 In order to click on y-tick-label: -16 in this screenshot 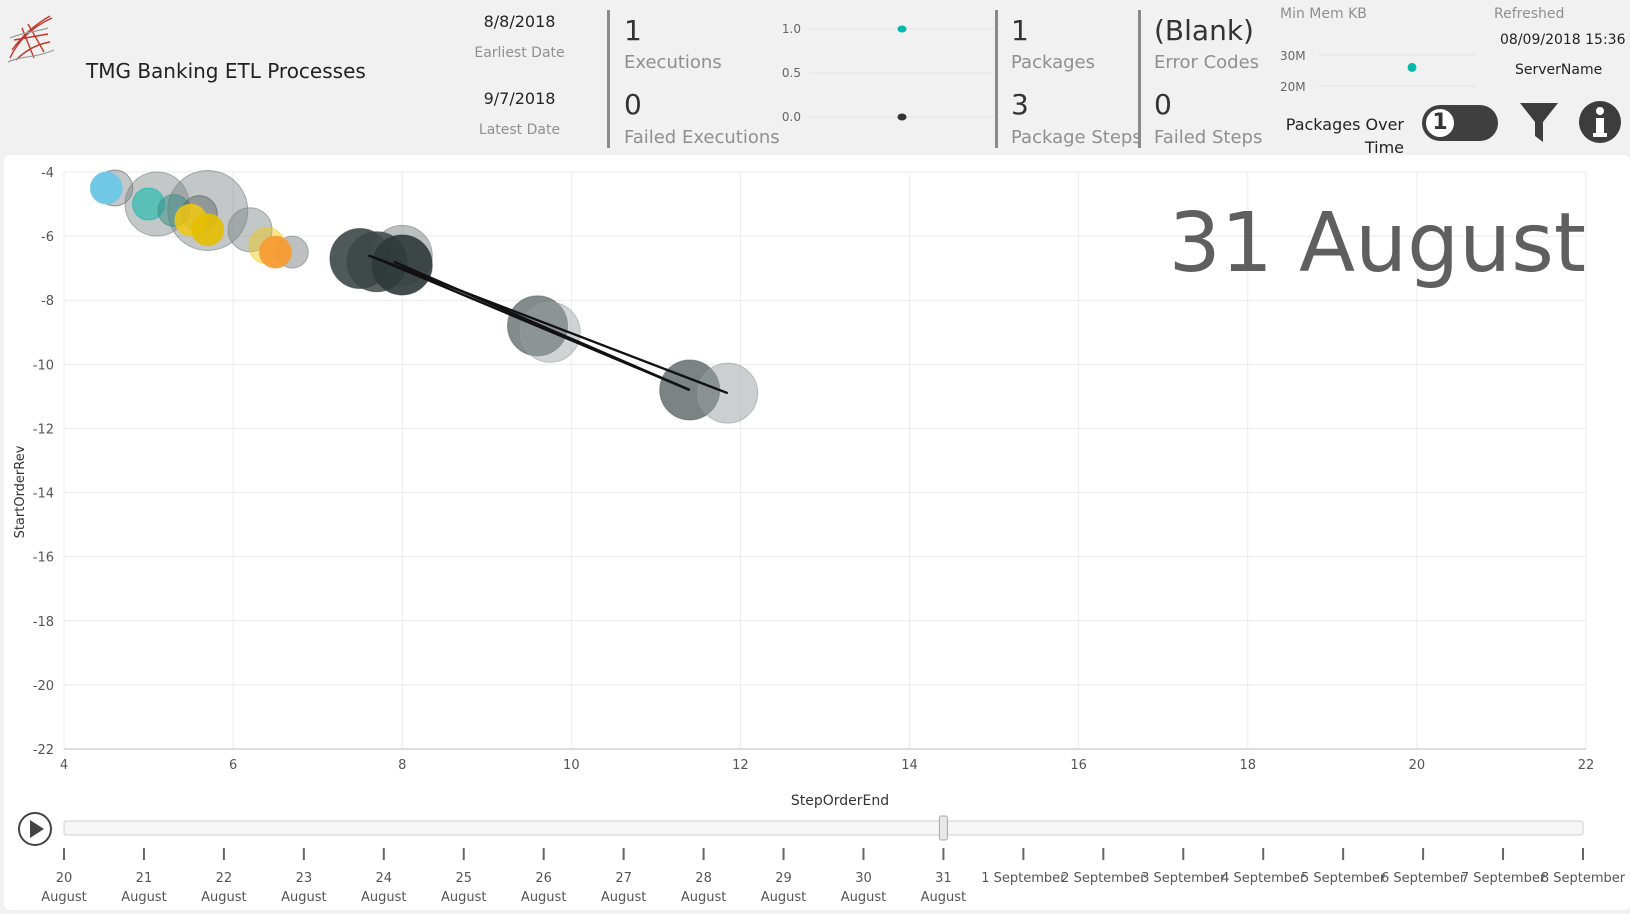, I will do `click(43, 558)`.